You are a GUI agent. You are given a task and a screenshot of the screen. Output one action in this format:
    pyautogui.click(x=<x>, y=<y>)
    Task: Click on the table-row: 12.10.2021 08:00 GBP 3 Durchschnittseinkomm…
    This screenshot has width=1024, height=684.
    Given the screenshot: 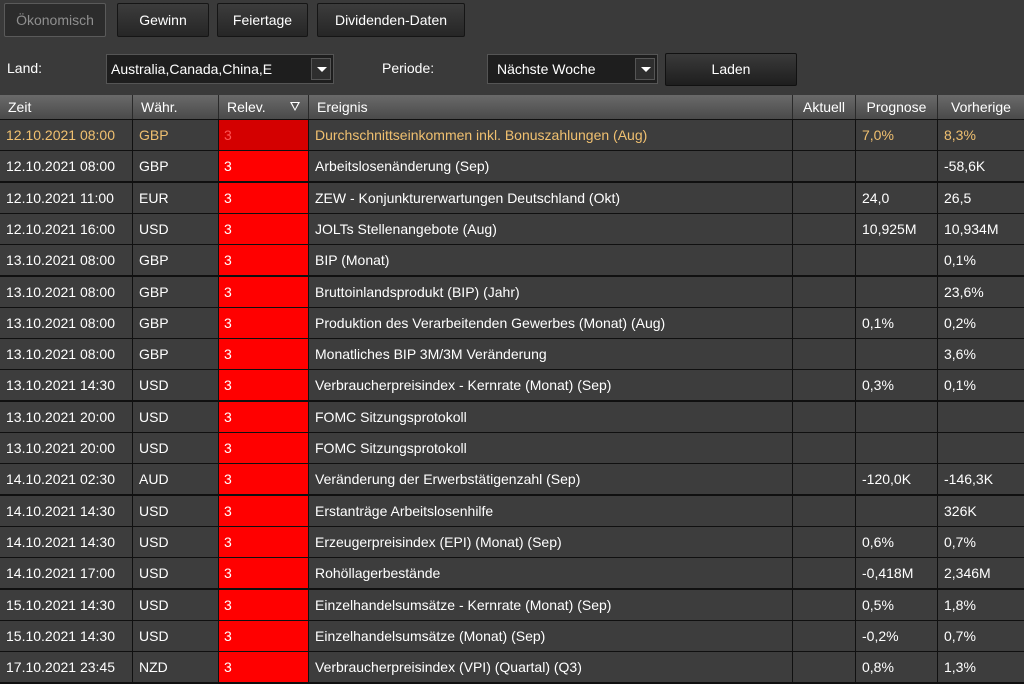 What is the action you would take?
    pyautogui.click(x=512, y=135)
    